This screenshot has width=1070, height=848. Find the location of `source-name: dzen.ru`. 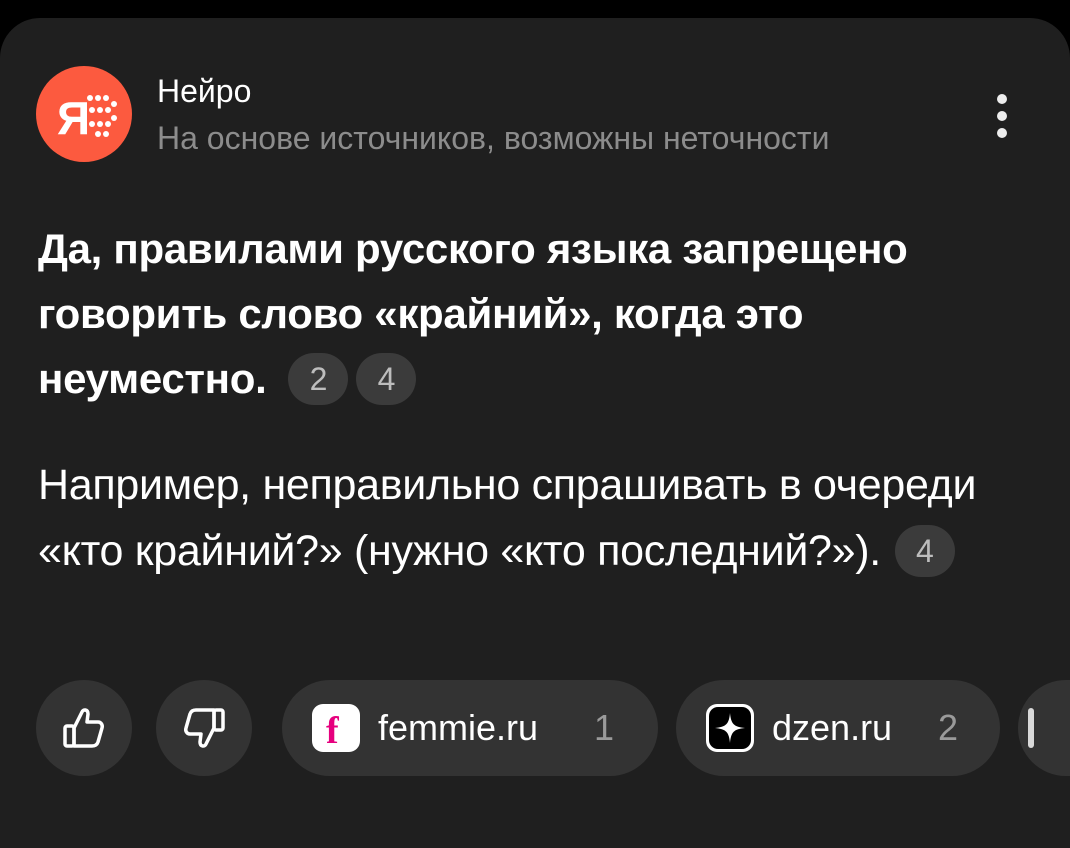

source-name: dzen.ru is located at coordinates (832, 727).